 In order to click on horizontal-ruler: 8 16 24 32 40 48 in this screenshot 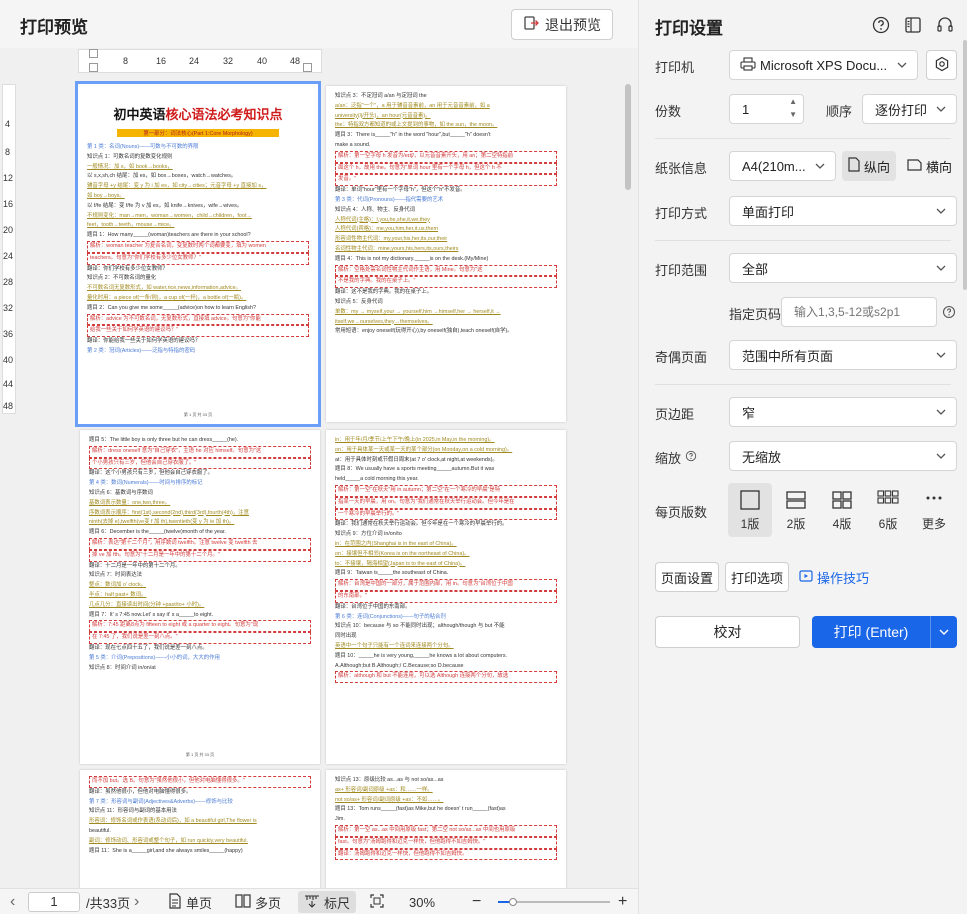, I will do `click(200, 61)`.